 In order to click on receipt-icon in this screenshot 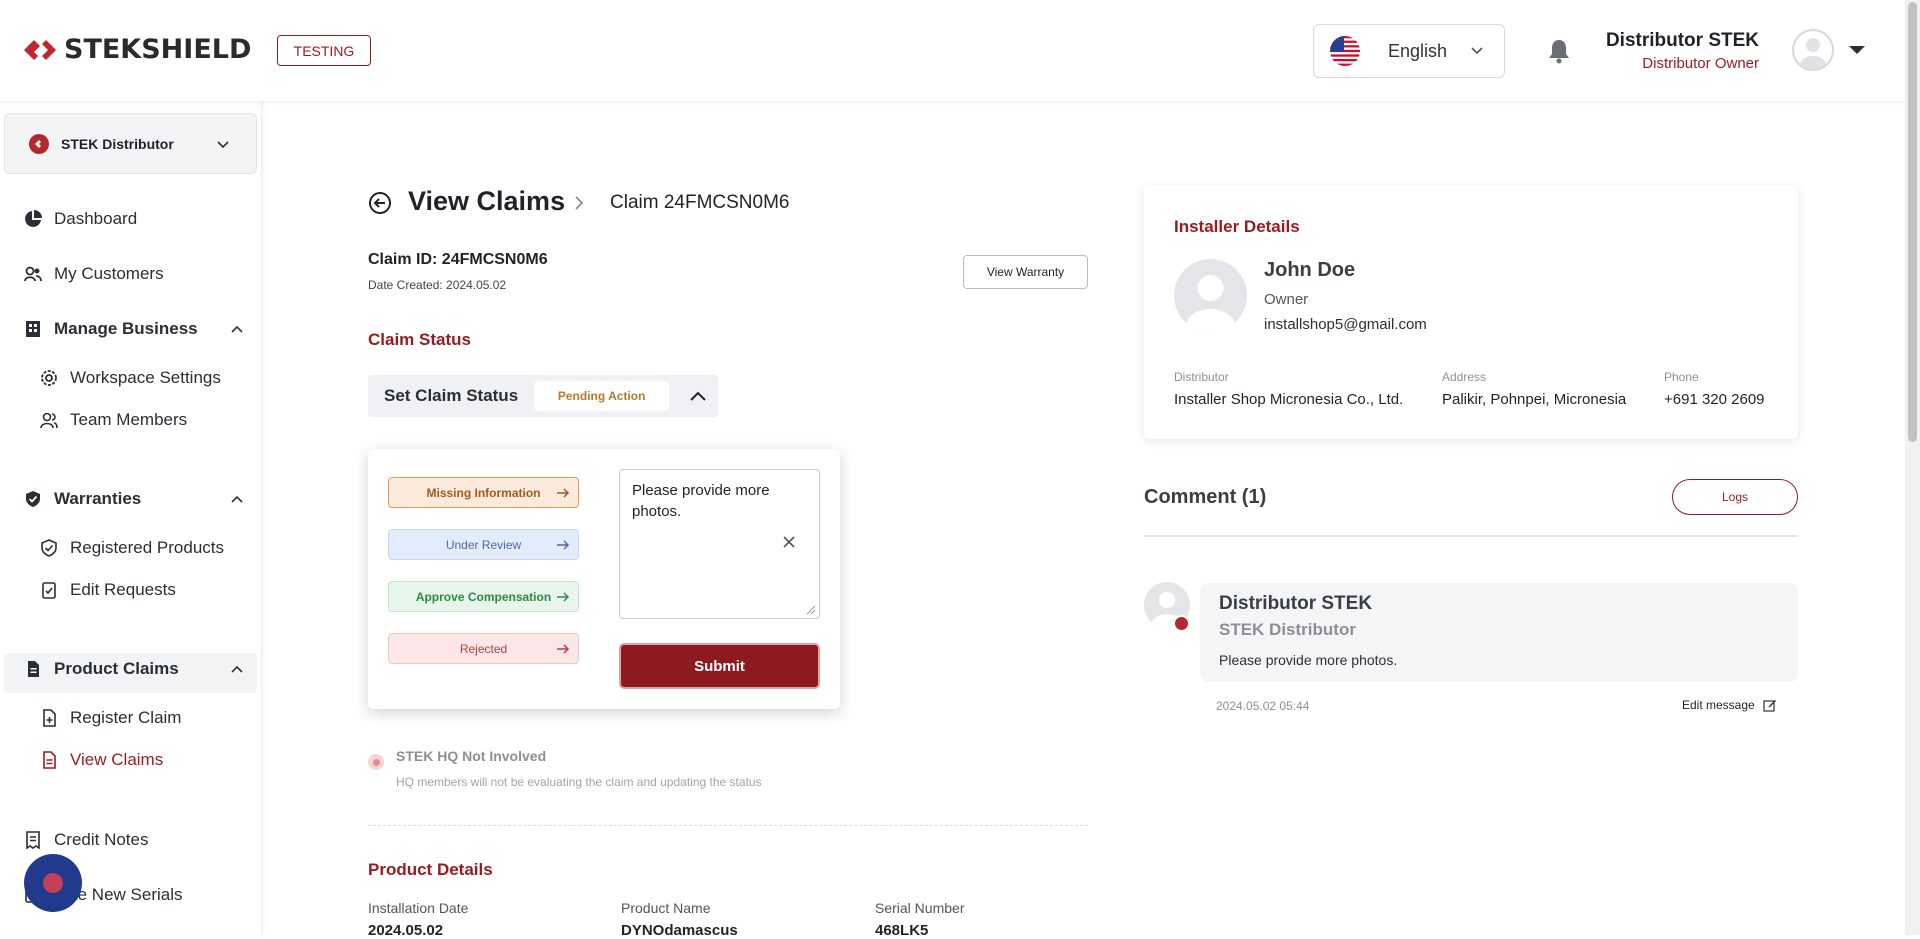, I will do `click(33, 840)`.